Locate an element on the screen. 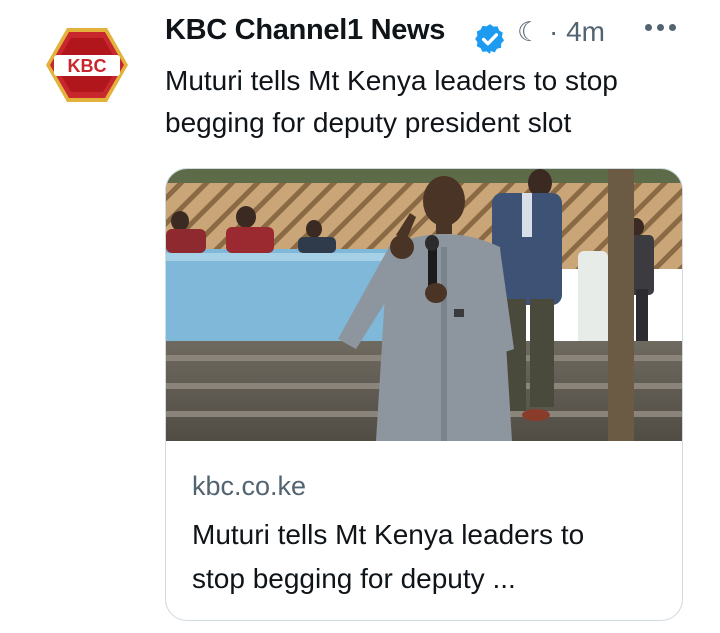 This screenshot has width=720, height=633. avatar-logo-text: KBC is located at coordinates (87, 66).